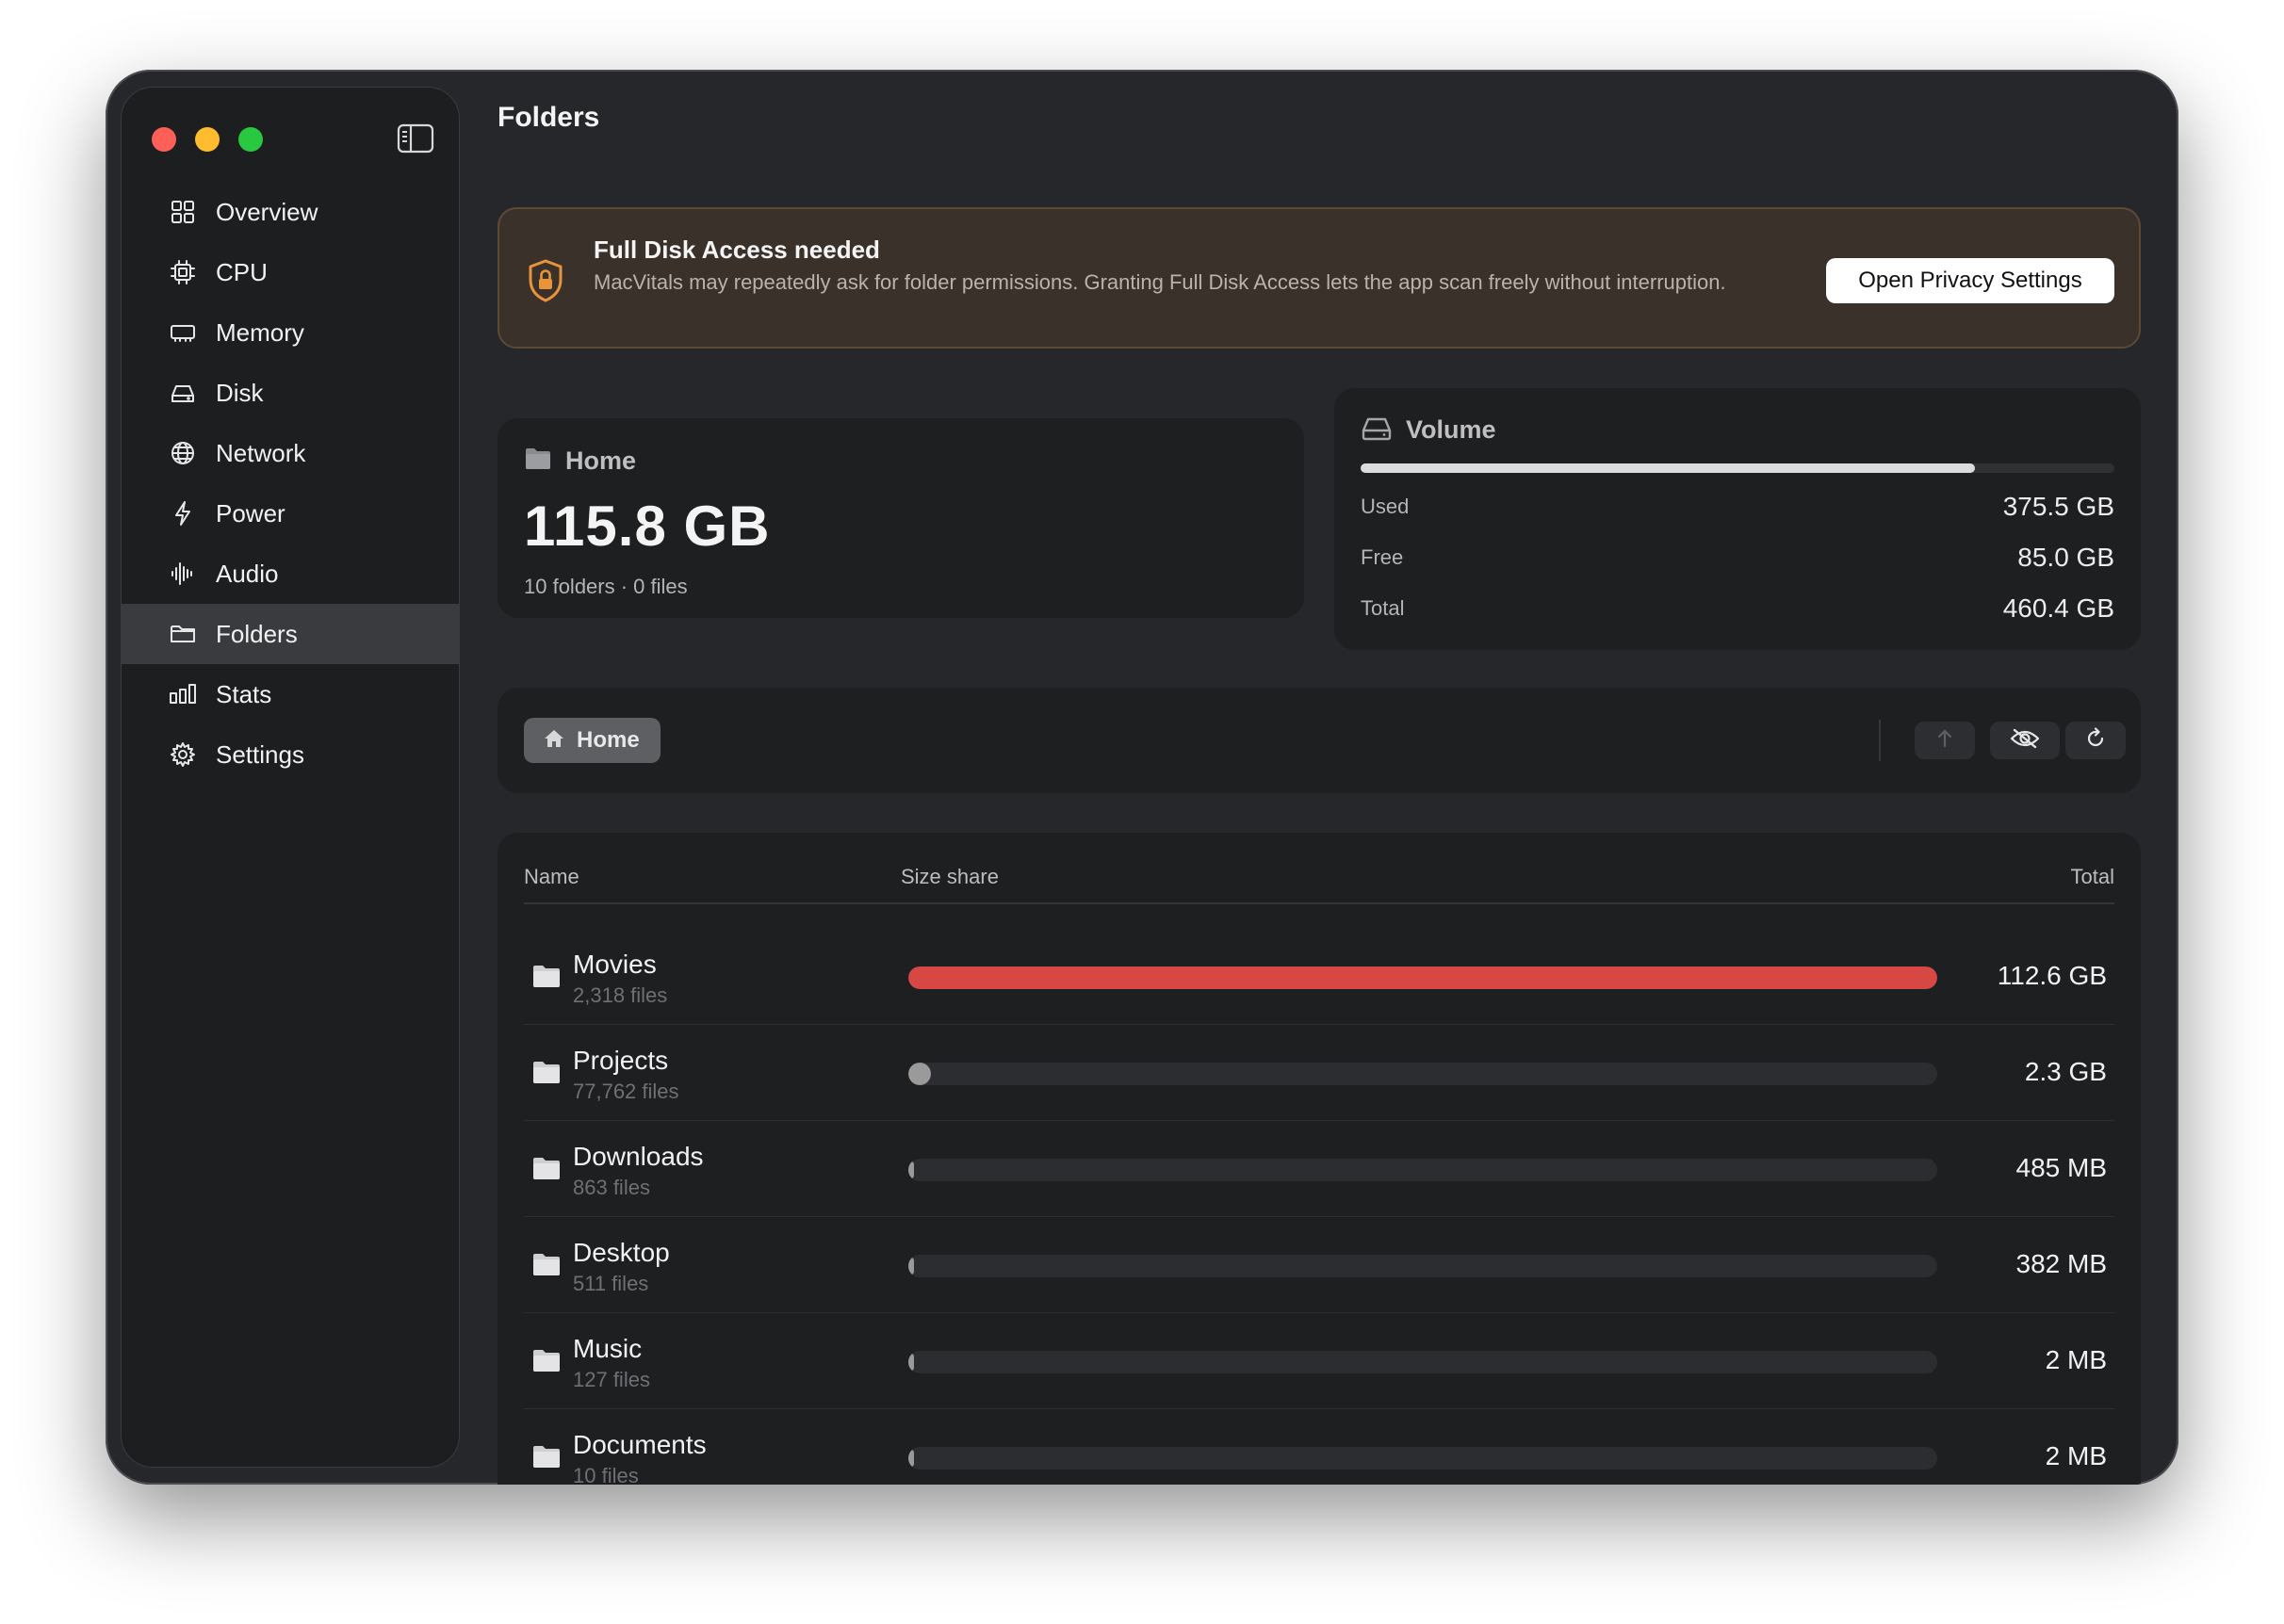 The height and width of the screenshot is (1624, 2284). Describe the element at coordinates (208, 139) in the screenshot. I see `minimize-window-button` at that location.